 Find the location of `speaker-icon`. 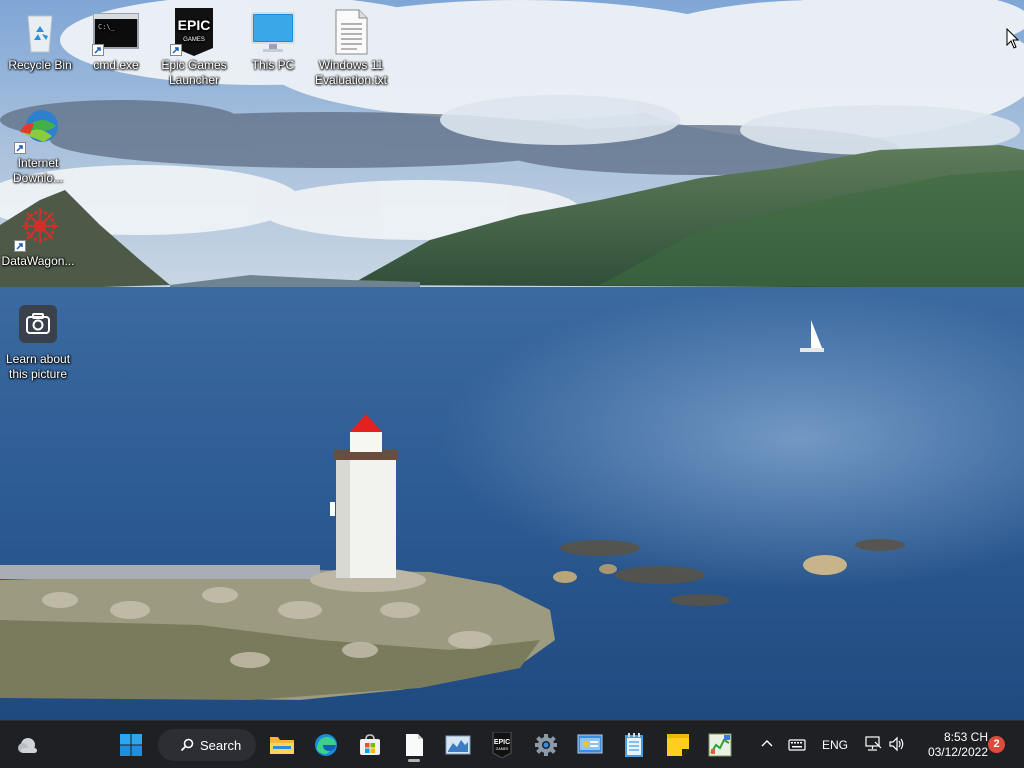

speaker-icon is located at coordinates (896, 744).